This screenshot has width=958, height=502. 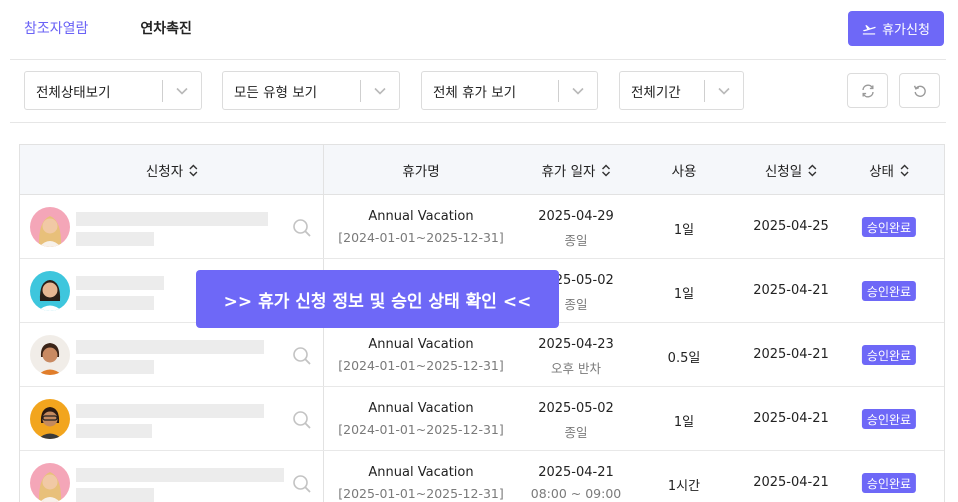 What do you see at coordinates (475, 92) in the screenshot?
I see `vacation-filter-label: 전체 휴가 보기` at bounding box center [475, 92].